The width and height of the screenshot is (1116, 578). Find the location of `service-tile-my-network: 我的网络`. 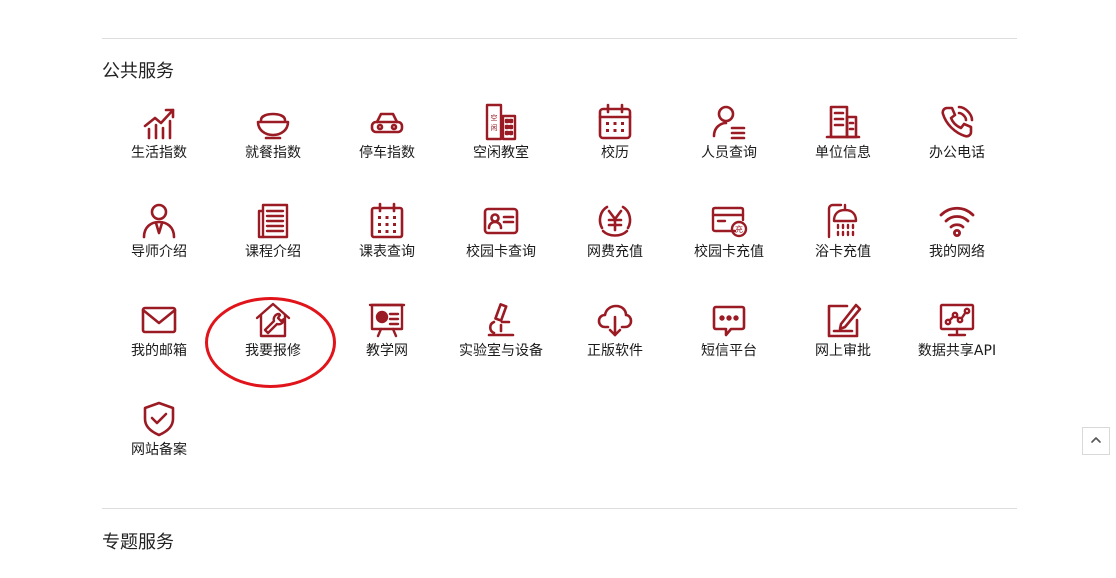

service-tile-my-network: 我的网络 is located at coordinates (957, 234).